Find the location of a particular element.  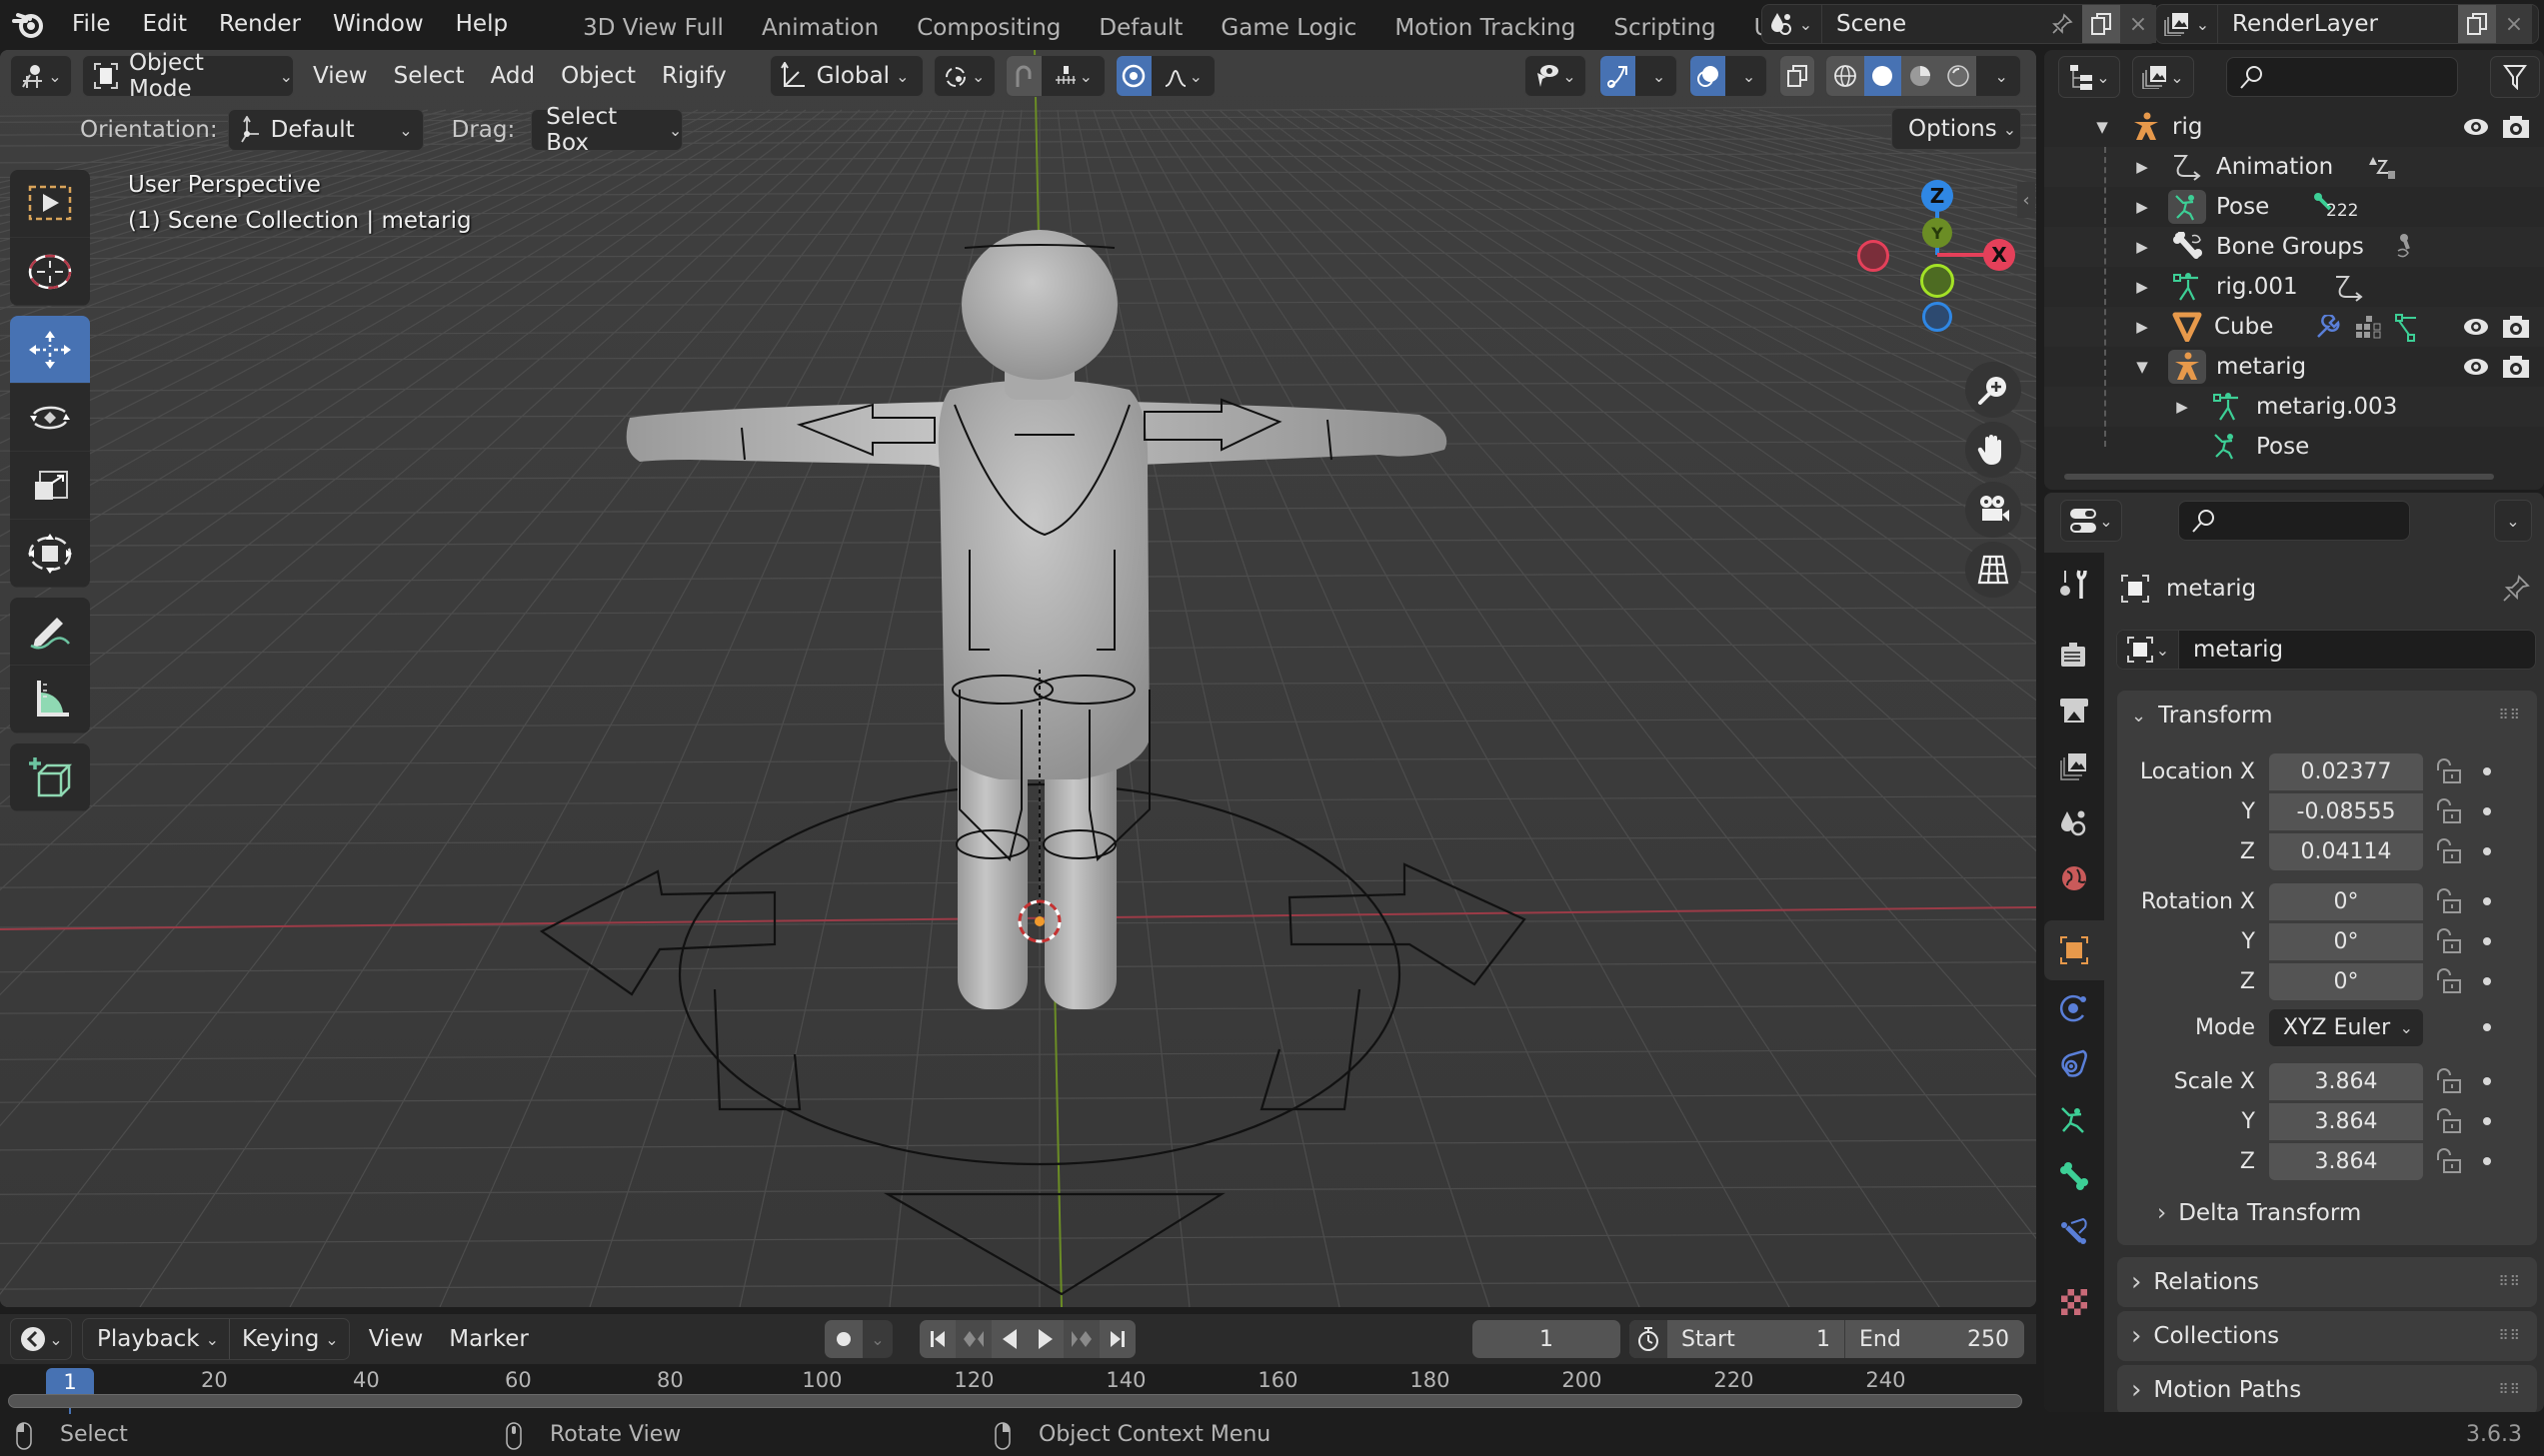

properties-search-field is located at coordinates (2294, 521).